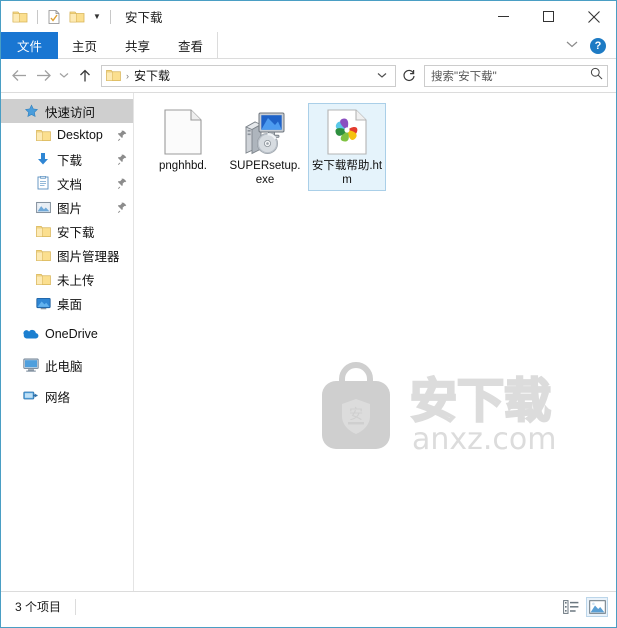  I want to click on sidebar-item-label: 网络, so click(58, 397).